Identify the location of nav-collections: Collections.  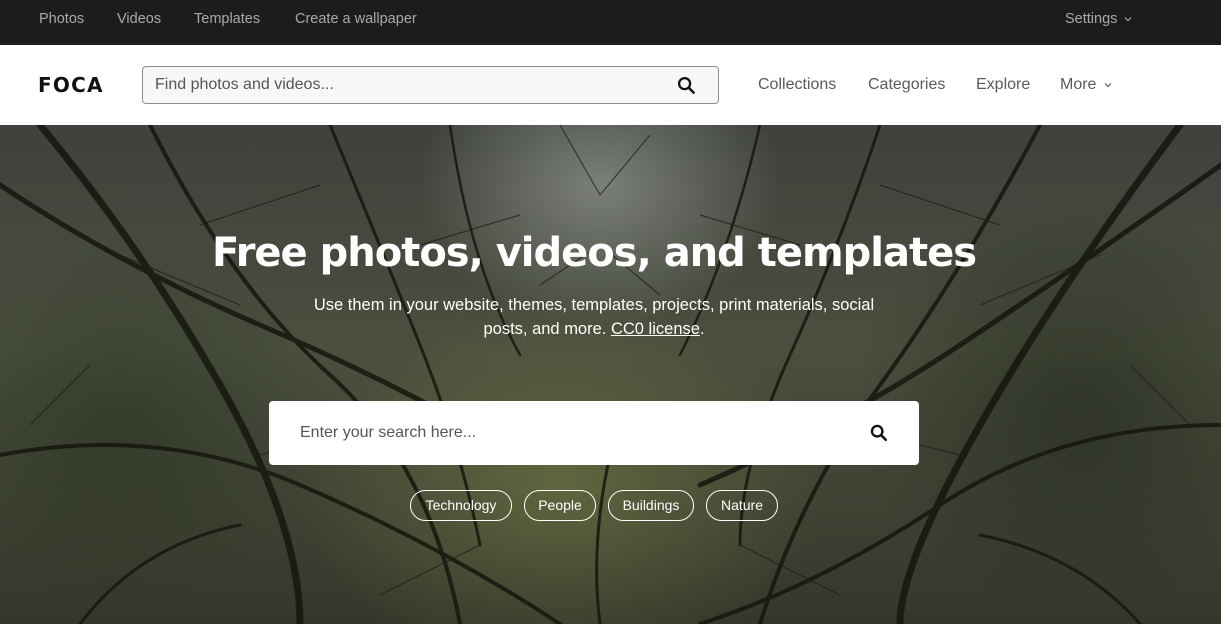
(797, 85).